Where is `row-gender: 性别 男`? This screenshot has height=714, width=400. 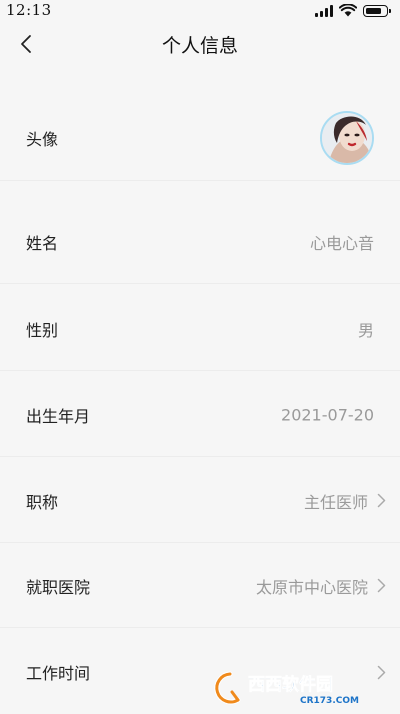 row-gender: 性别 男 is located at coordinates (200, 329).